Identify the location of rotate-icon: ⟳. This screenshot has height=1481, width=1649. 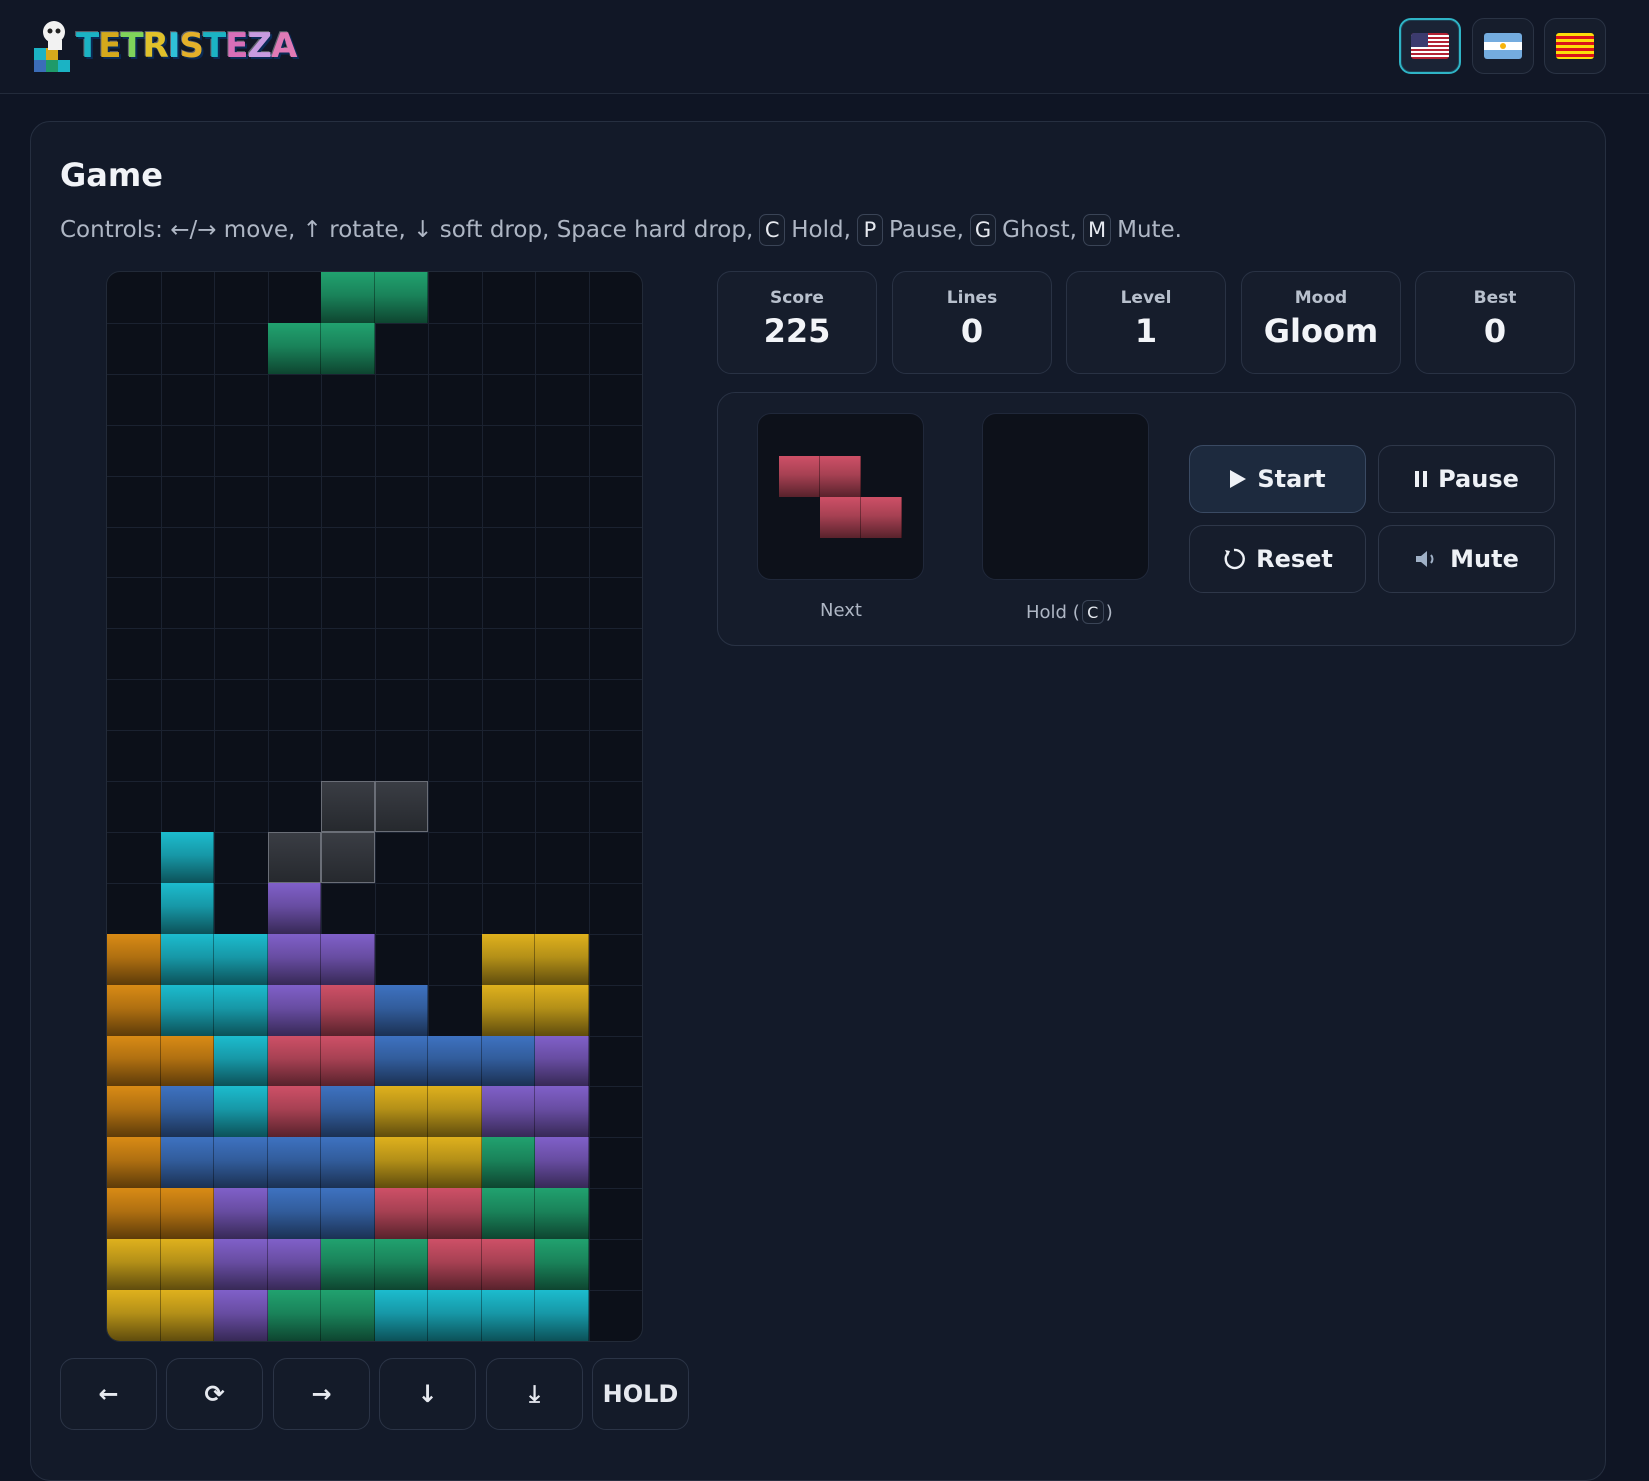
(214, 1394).